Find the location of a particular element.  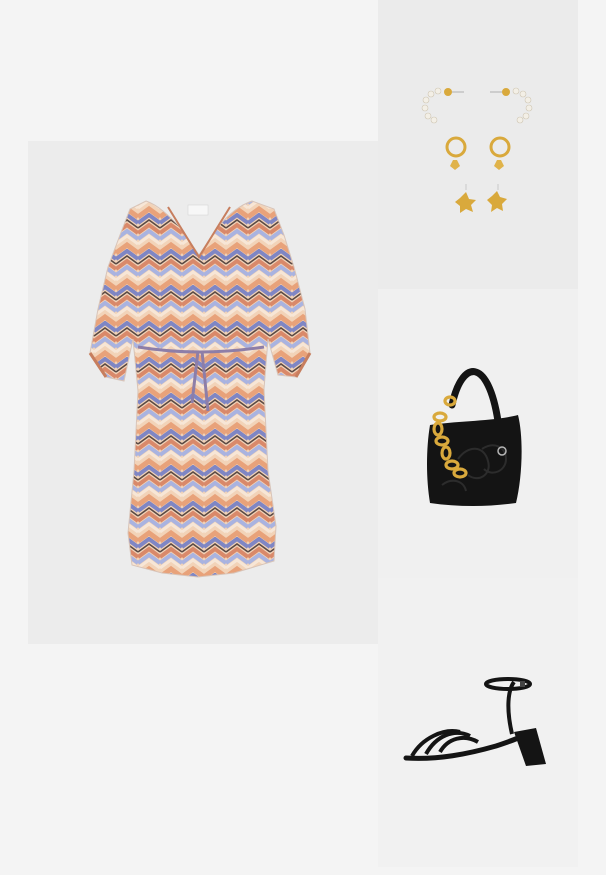

bag-product-tile is located at coordinates (478, 433).